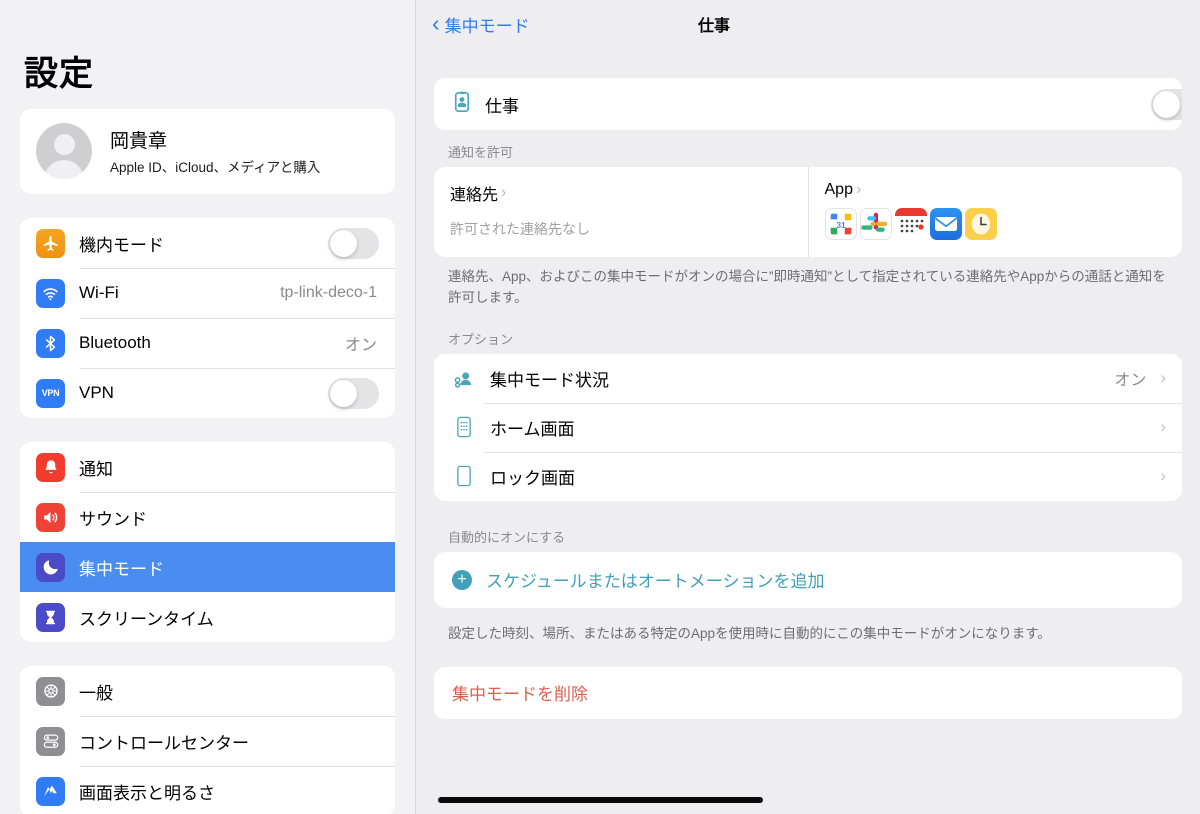 This screenshot has width=1200, height=814. What do you see at coordinates (50, 393) in the screenshot?
I see `vpn-icon: VPN` at bounding box center [50, 393].